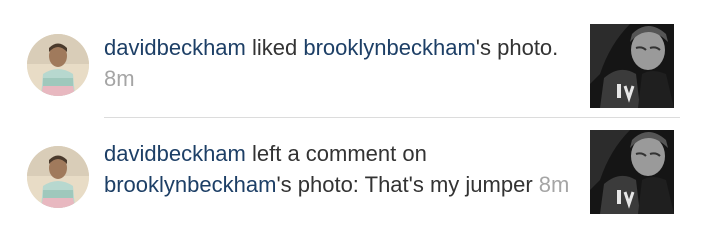 Image resolution: width=720 pixels, height=252 pixels. Describe the element at coordinates (274, 47) in the screenshot. I see `action-text: liked` at that location.